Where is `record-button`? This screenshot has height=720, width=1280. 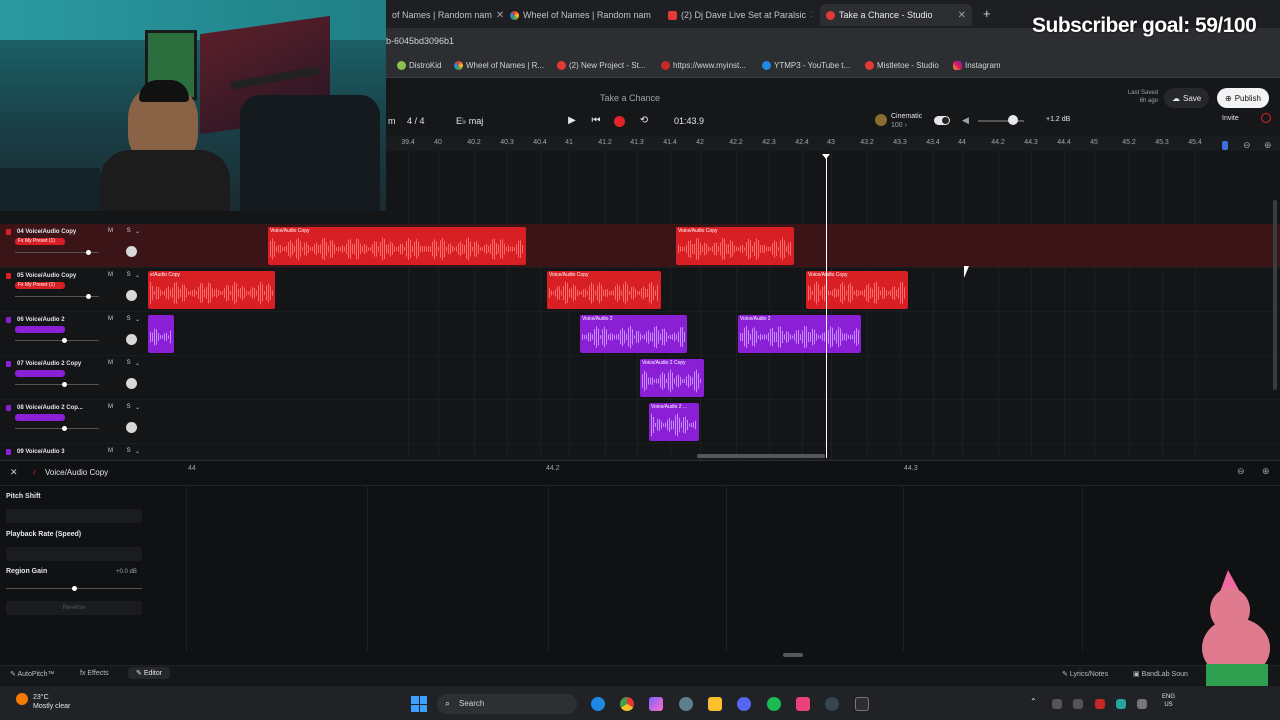 record-button is located at coordinates (619, 121).